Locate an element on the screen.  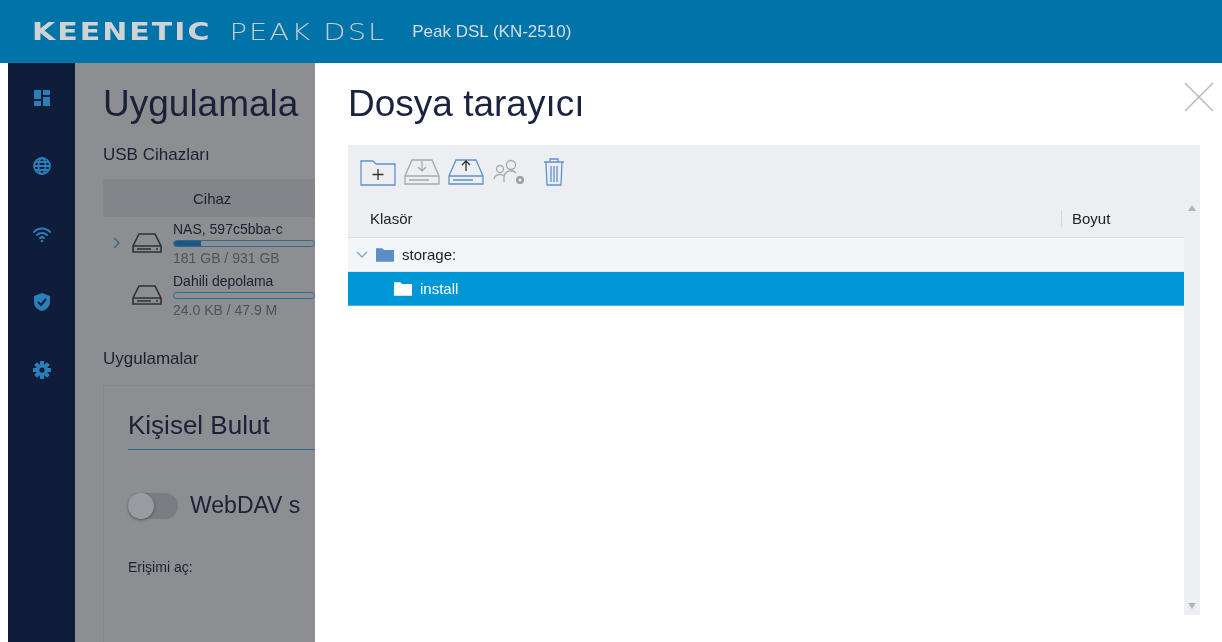
settings-icon is located at coordinates (41, 370).